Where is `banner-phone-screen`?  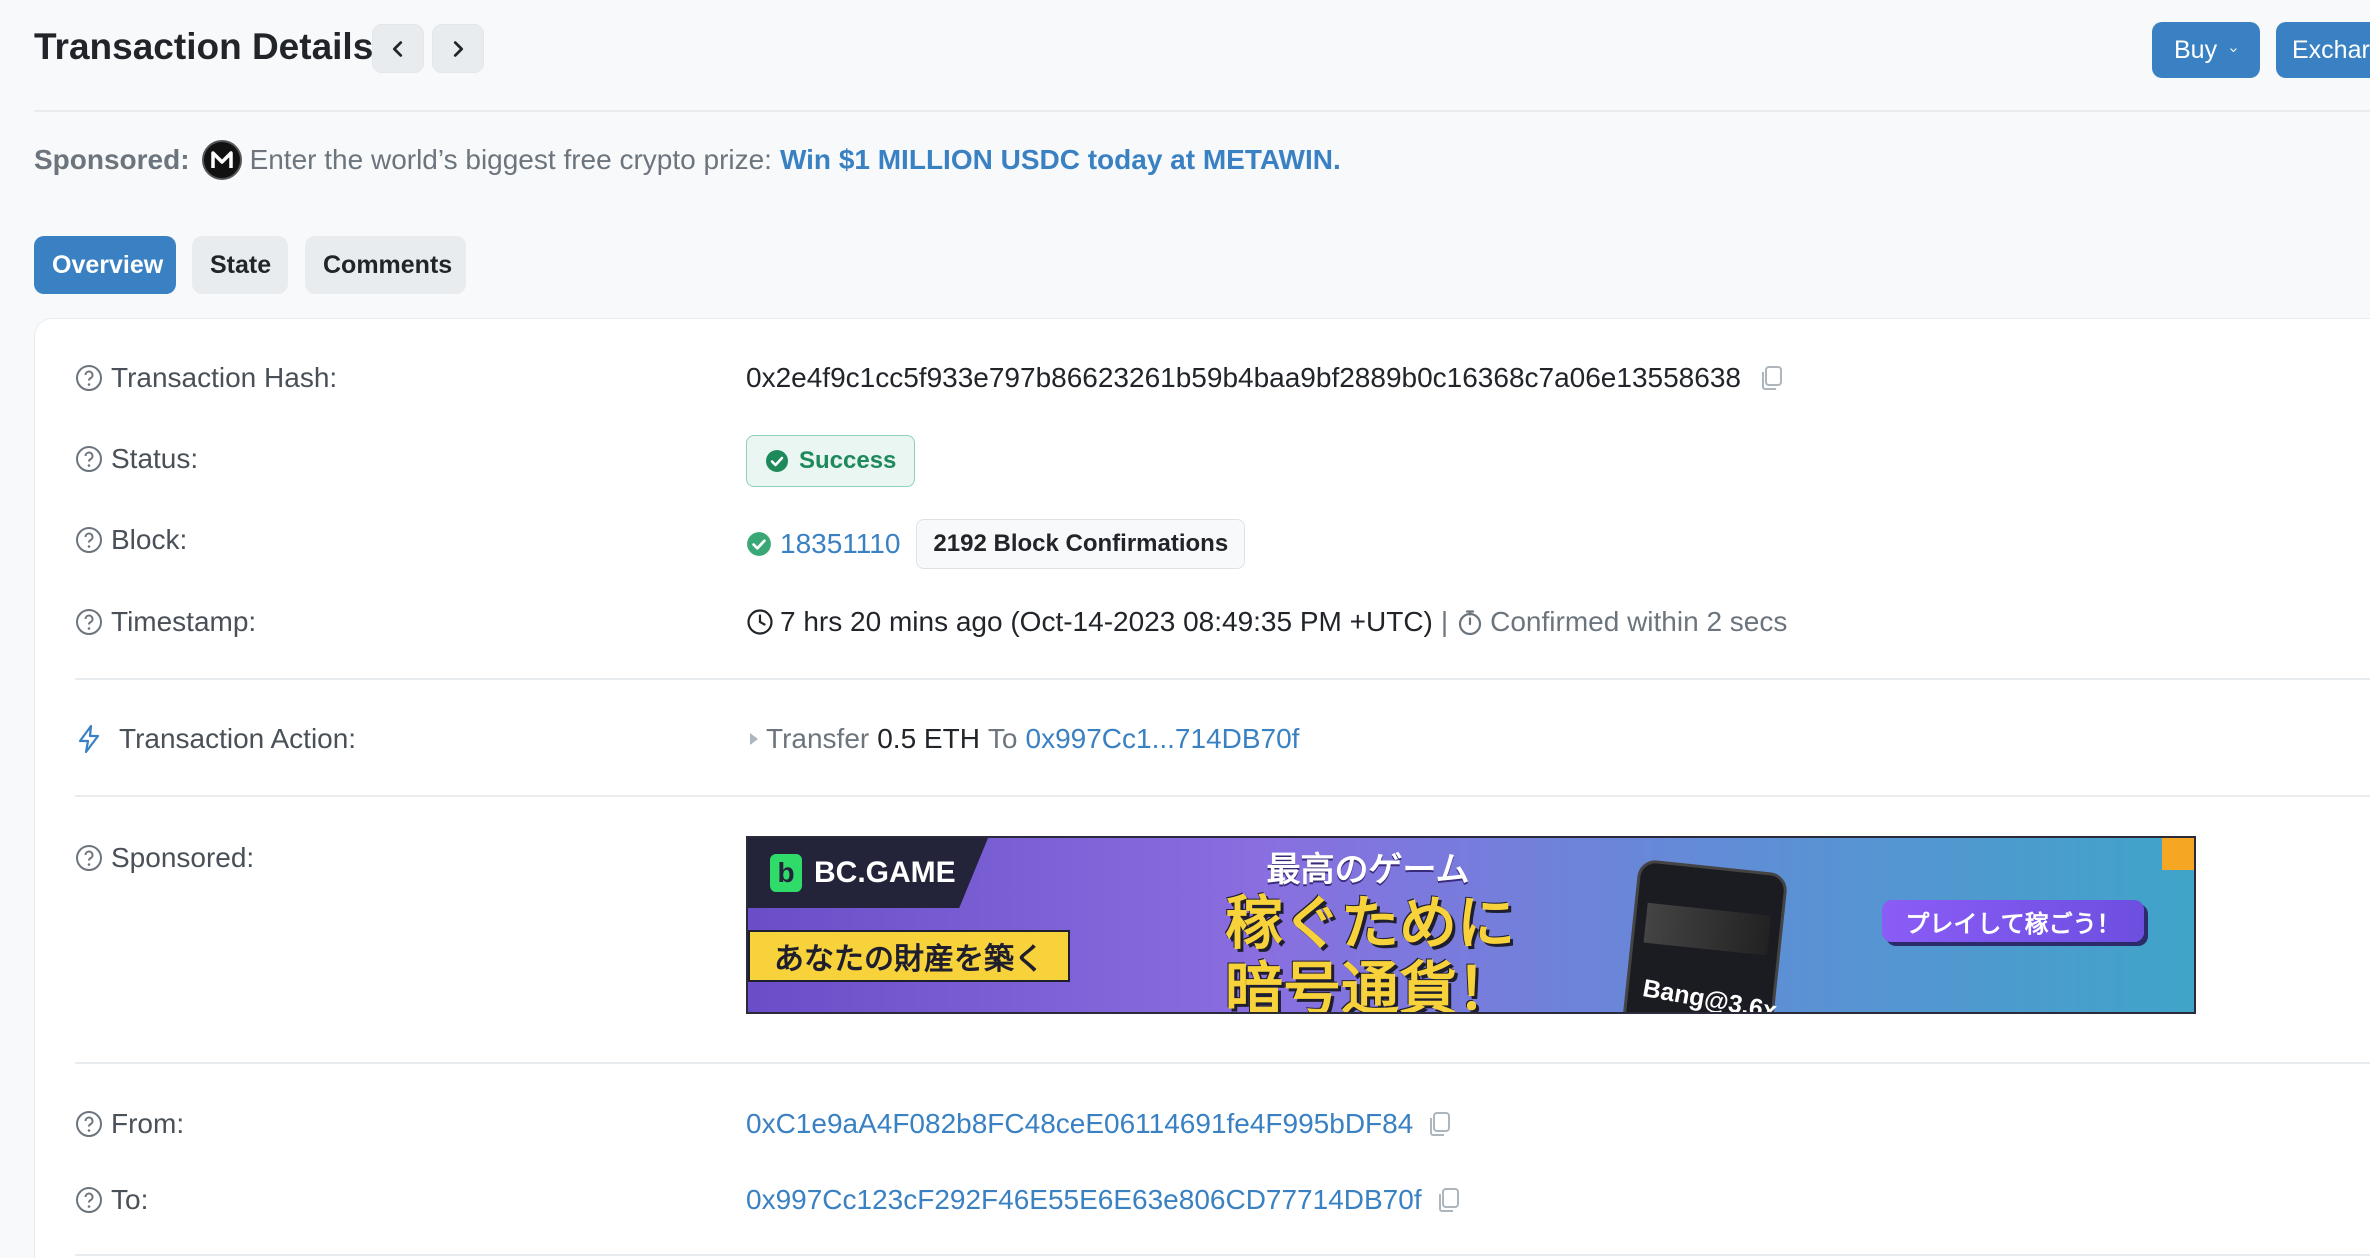
banner-phone-screen is located at coordinates (1707, 929).